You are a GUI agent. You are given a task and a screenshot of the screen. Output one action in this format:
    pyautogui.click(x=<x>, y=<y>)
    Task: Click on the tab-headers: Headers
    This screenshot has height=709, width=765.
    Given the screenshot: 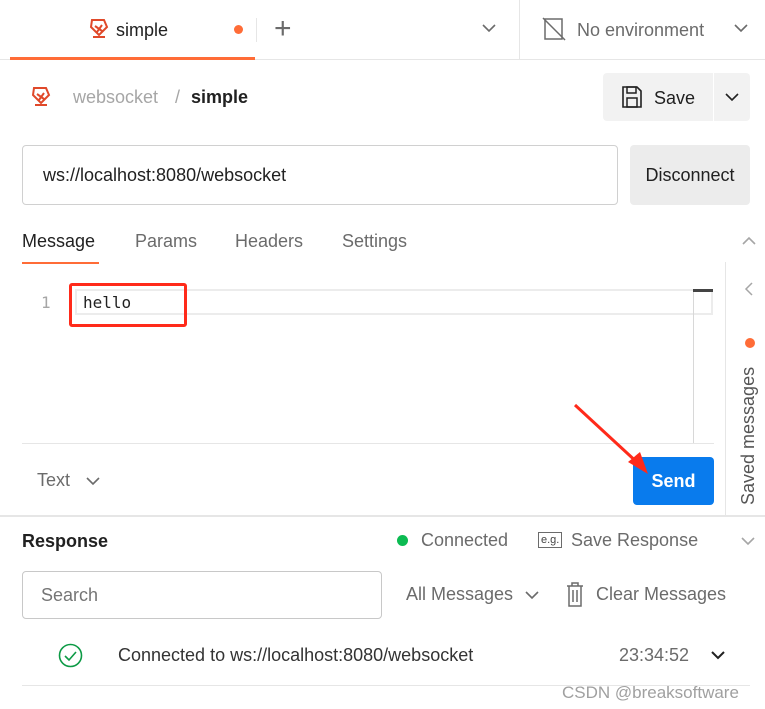 What is the action you would take?
    pyautogui.click(x=269, y=241)
    